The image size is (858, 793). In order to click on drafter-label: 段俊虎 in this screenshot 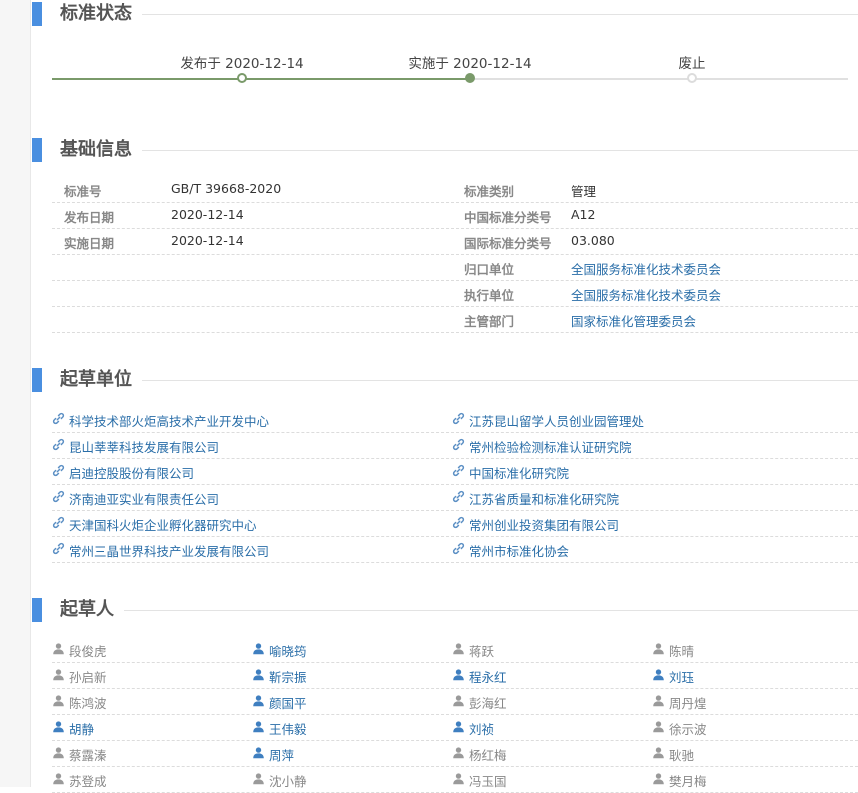, I will do `click(88, 651)`.